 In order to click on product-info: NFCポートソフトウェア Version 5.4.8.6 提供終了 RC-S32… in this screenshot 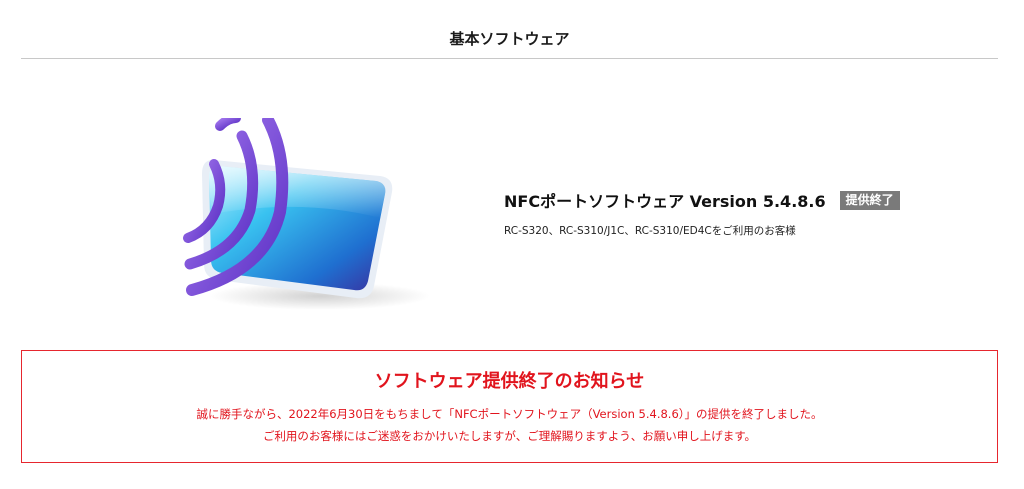, I will do `click(714, 213)`.